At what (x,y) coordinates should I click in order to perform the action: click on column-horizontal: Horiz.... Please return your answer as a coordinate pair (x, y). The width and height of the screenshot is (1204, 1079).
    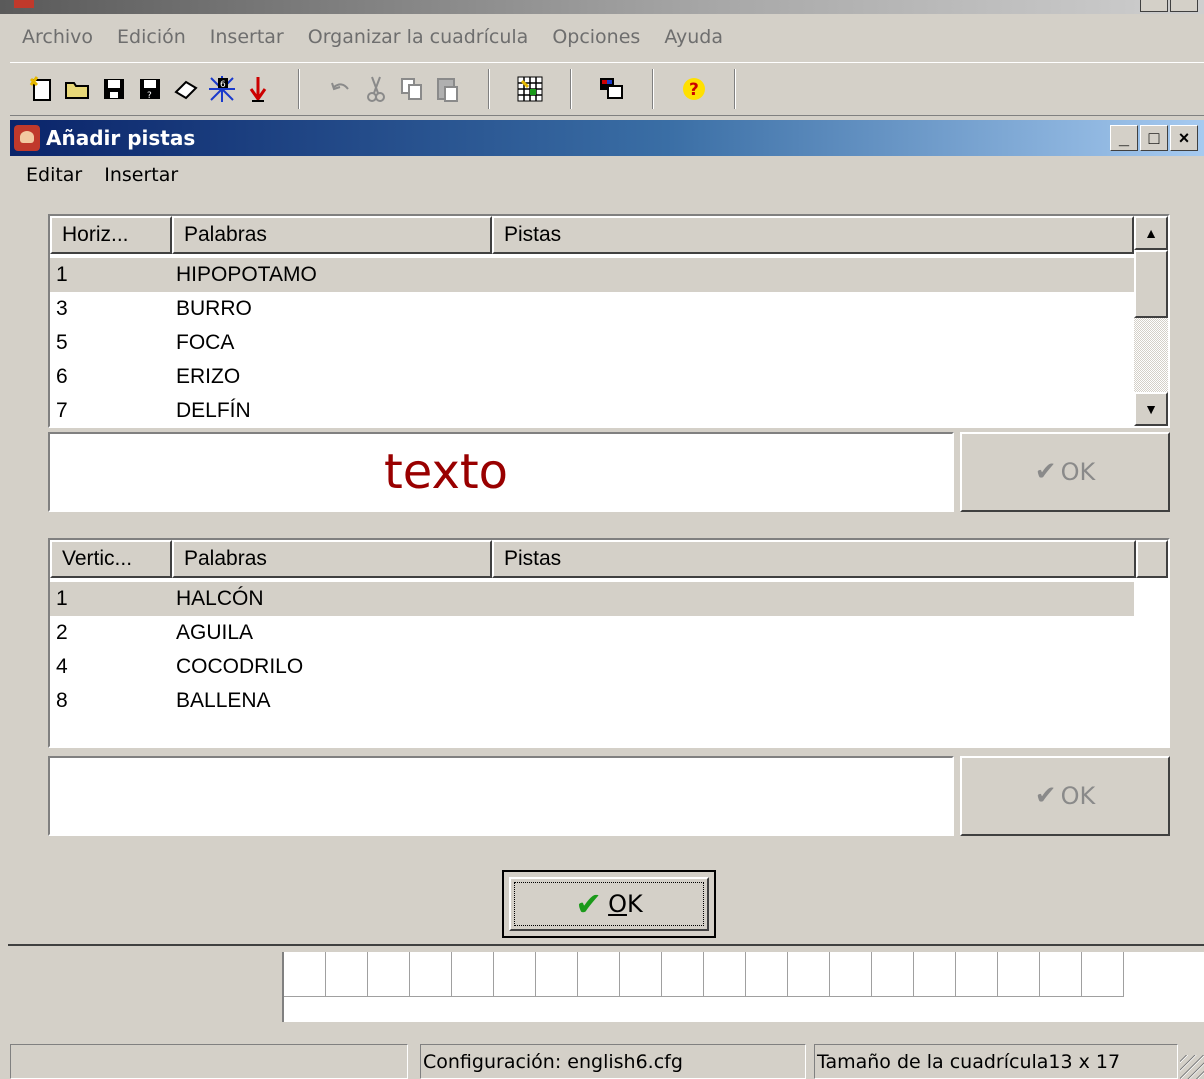
    Looking at the image, I should click on (111, 235).